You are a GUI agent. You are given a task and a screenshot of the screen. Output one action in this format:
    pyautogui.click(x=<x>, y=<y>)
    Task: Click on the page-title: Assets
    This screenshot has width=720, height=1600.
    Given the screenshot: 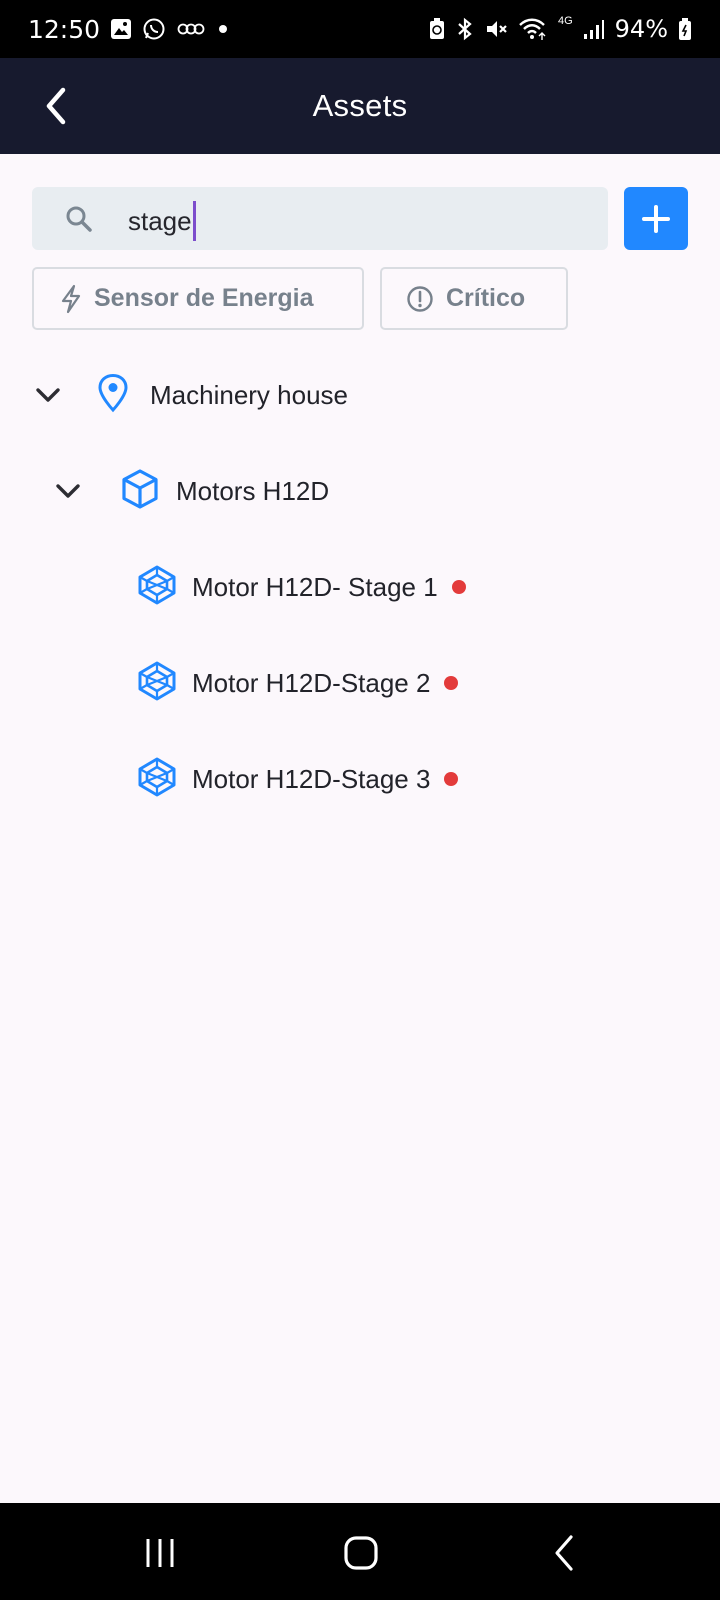 What is the action you would take?
    pyautogui.click(x=360, y=105)
    